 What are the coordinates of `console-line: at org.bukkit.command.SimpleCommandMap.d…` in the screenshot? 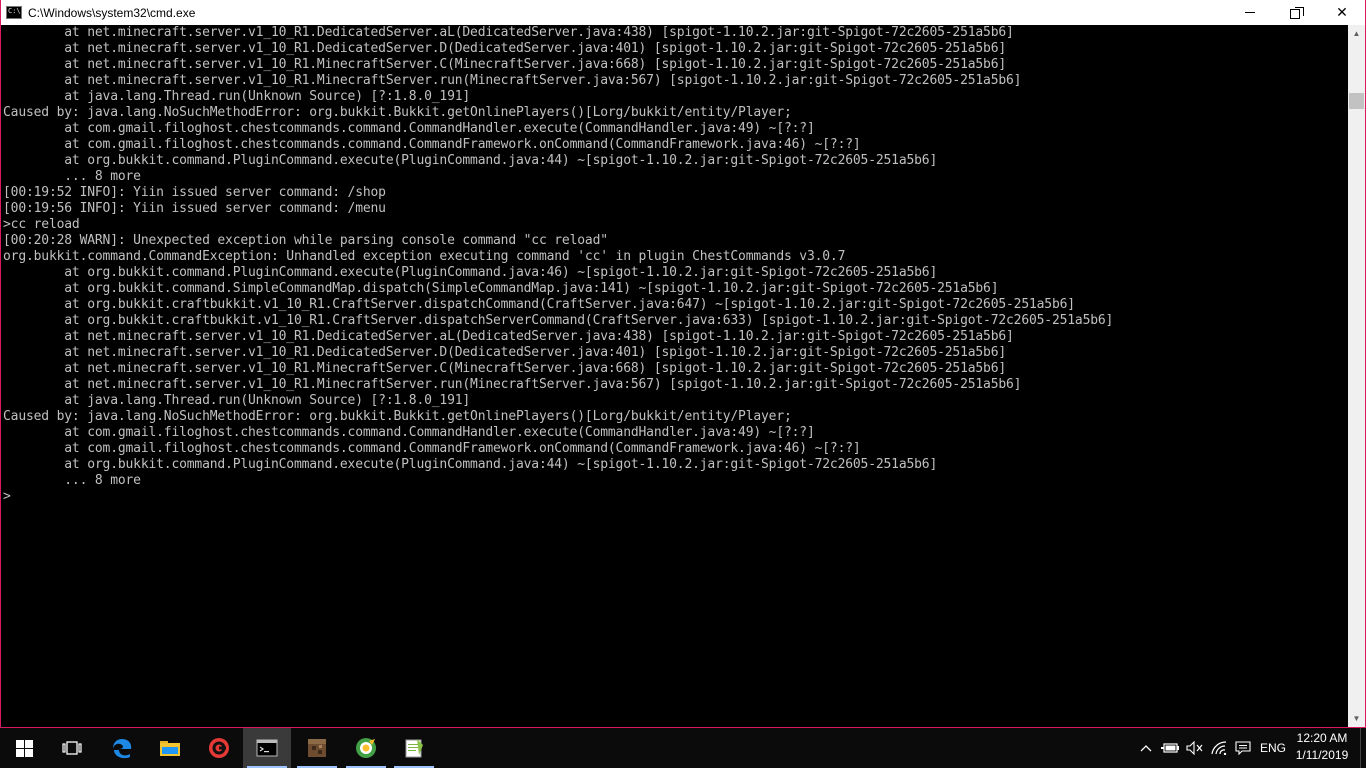 It's located at (501, 288).